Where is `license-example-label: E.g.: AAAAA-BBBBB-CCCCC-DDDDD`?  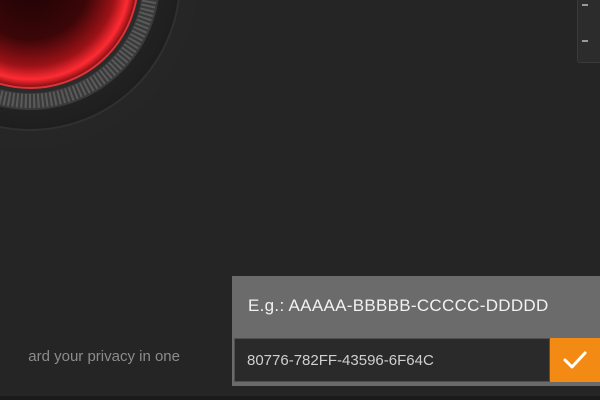 license-example-label: E.g.: AAAAA-BBBBB-CCCCC-DDDDD is located at coordinates (398, 305).